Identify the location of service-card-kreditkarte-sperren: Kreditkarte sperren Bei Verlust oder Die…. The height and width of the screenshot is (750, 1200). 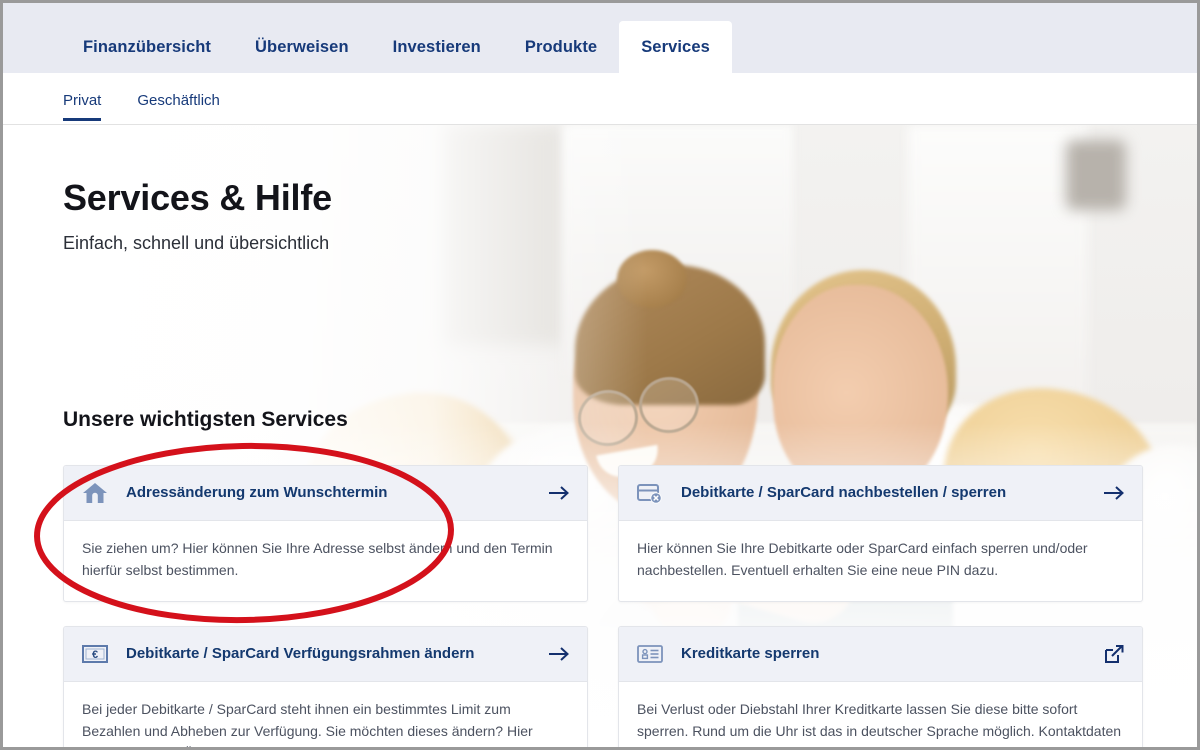
(880, 686).